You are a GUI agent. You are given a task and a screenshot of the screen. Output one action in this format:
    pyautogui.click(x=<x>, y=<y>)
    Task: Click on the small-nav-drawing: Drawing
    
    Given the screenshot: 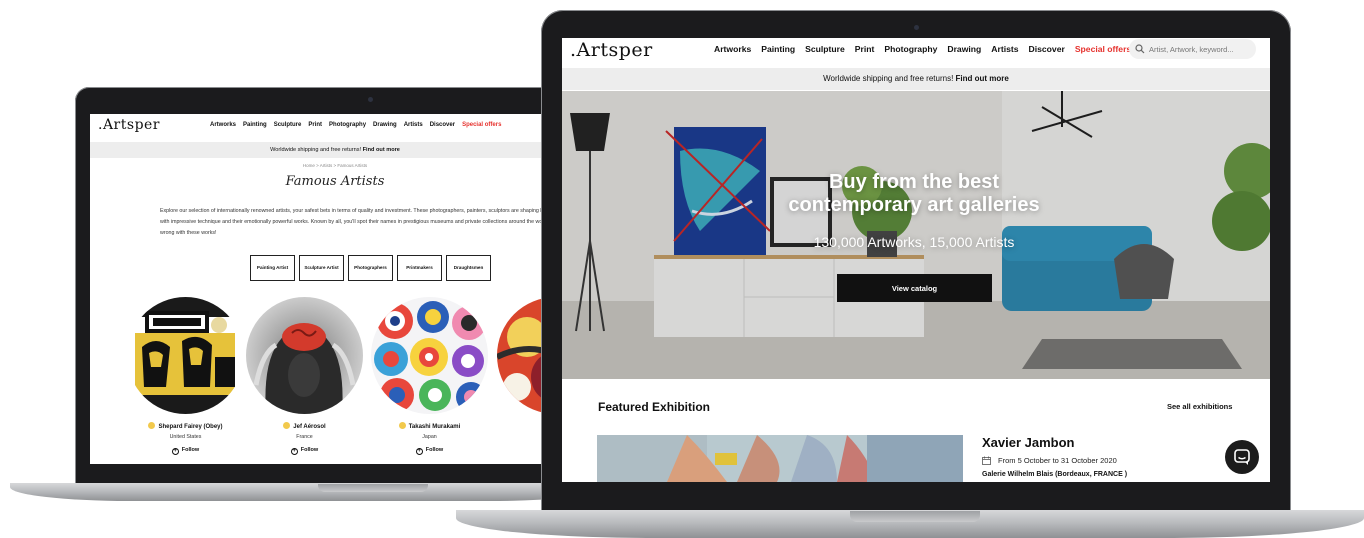 What is the action you would take?
    pyautogui.click(x=385, y=125)
    